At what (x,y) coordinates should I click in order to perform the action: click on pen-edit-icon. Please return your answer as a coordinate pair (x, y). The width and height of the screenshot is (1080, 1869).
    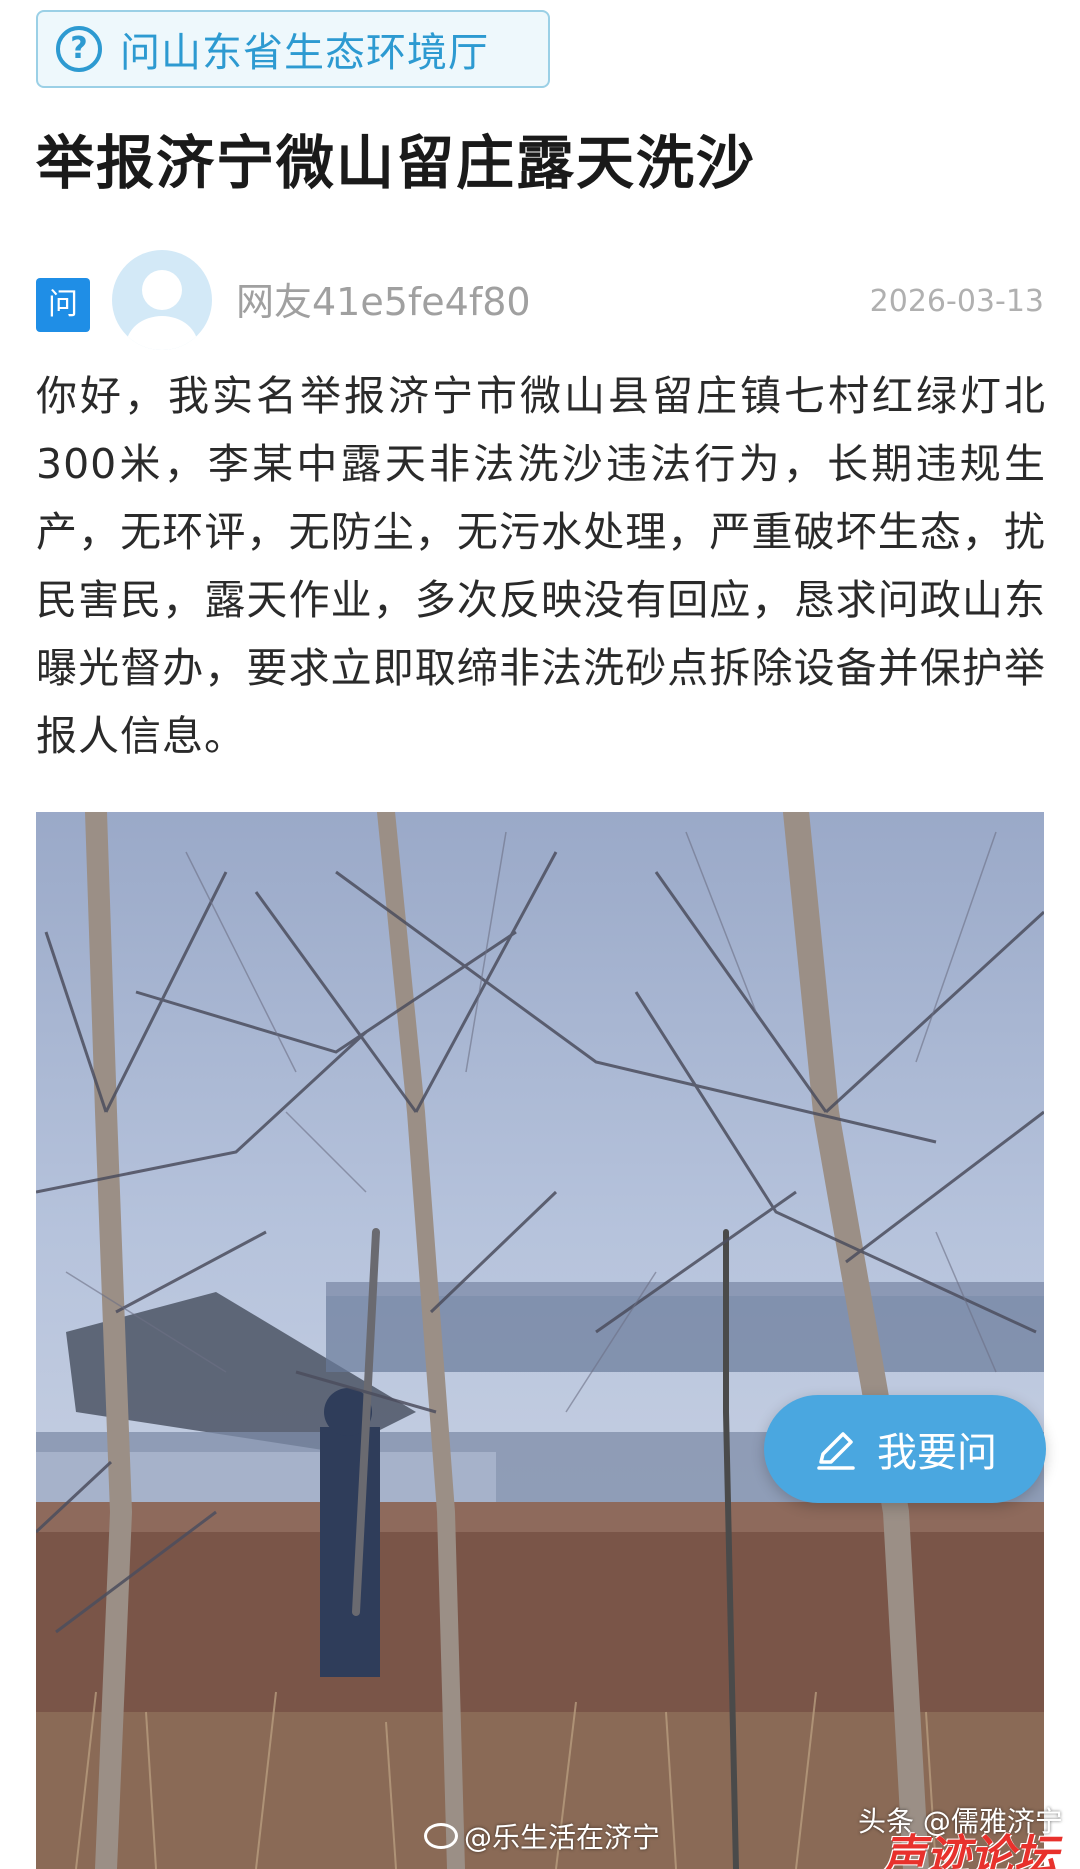
    Looking at the image, I should click on (836, 1451).